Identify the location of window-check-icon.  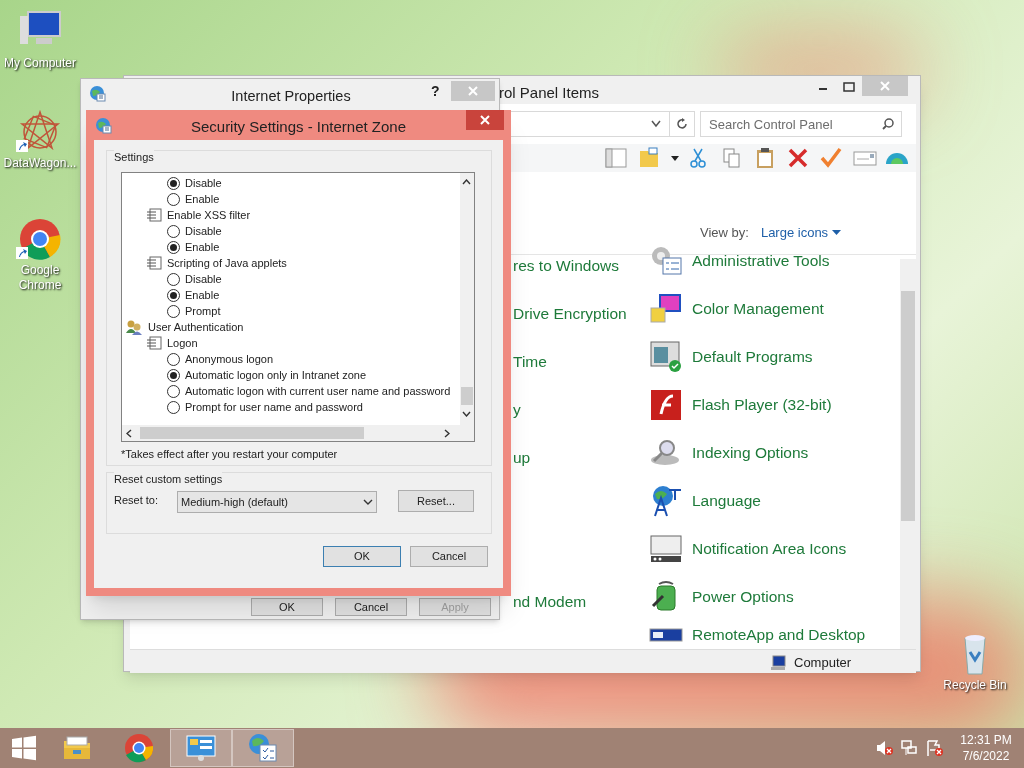
(666, 357).